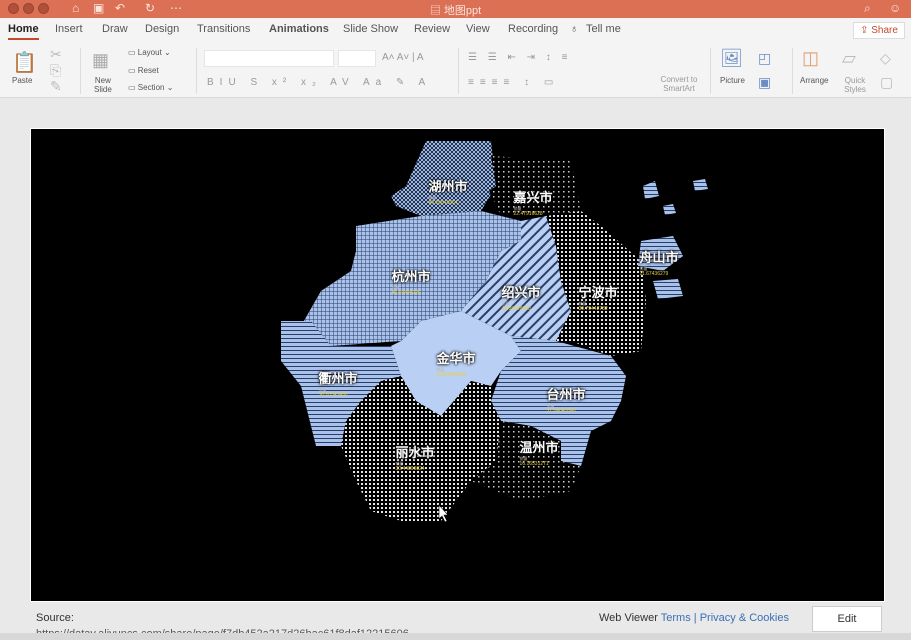 The height and width of the screenshot is (640, 911). Describe the element at coordinates (598, 292) in the screenshot. I see `city-name: 宁波市` at that location.